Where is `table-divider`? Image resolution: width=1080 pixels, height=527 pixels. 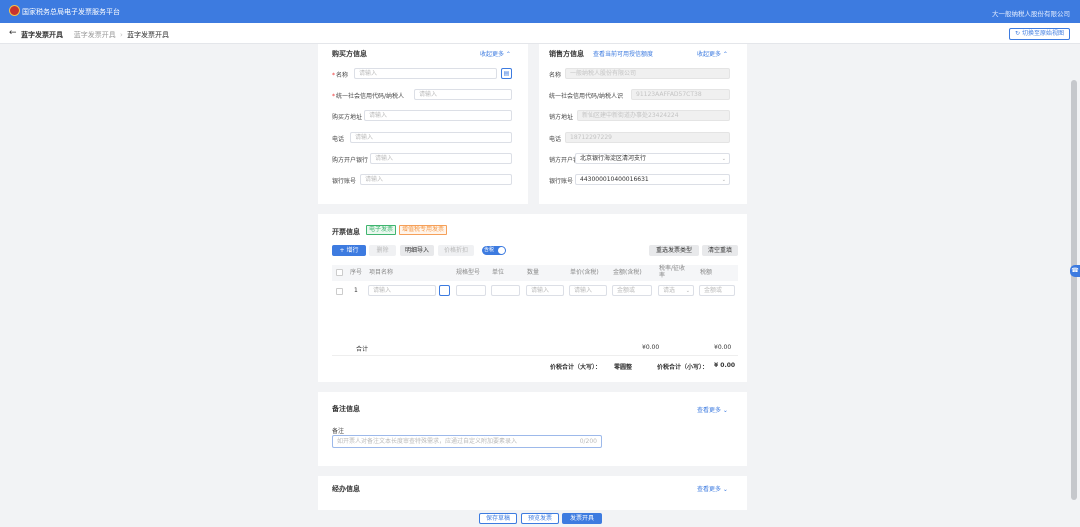 table-divider is located at coordinates (535, 355).